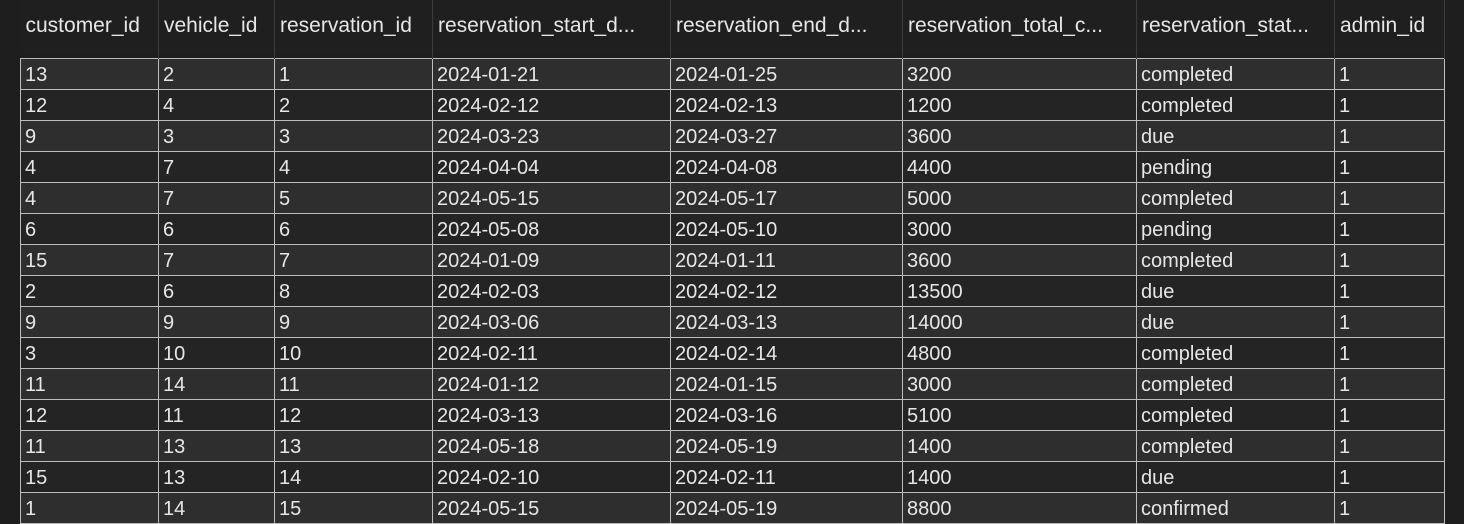 The width and height of the screenshot is (1464, 524). Describe the element at coordinates (1019, 198) in the screenshot. I see `table-cell: 5000` at that location.